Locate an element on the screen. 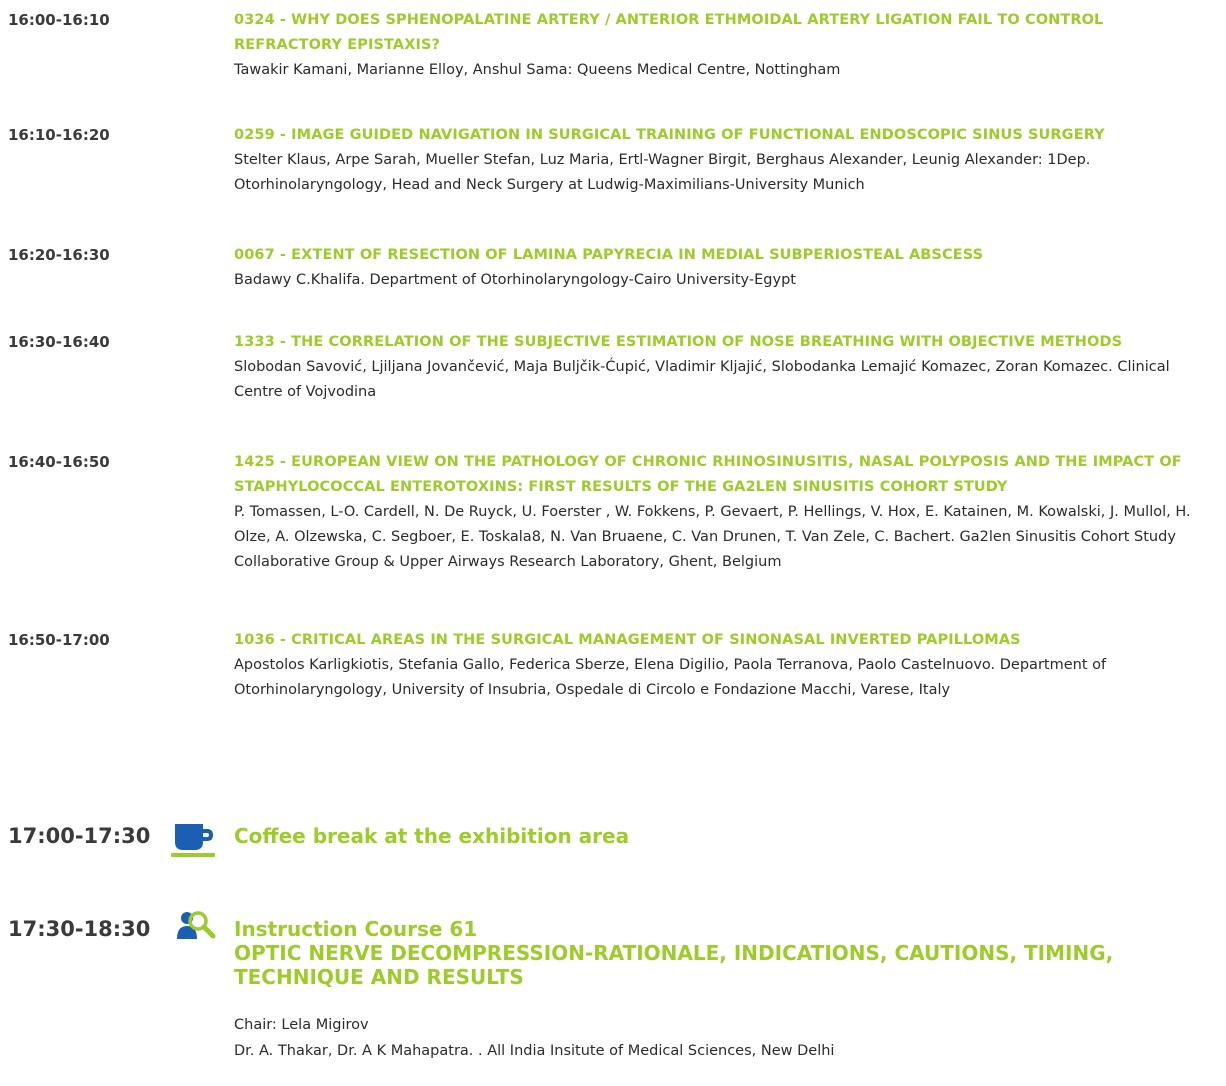 The width and height of the screenshot is (1226, 1086). talk-time: 16:00-16:10 is located at coordinates (59, 20).